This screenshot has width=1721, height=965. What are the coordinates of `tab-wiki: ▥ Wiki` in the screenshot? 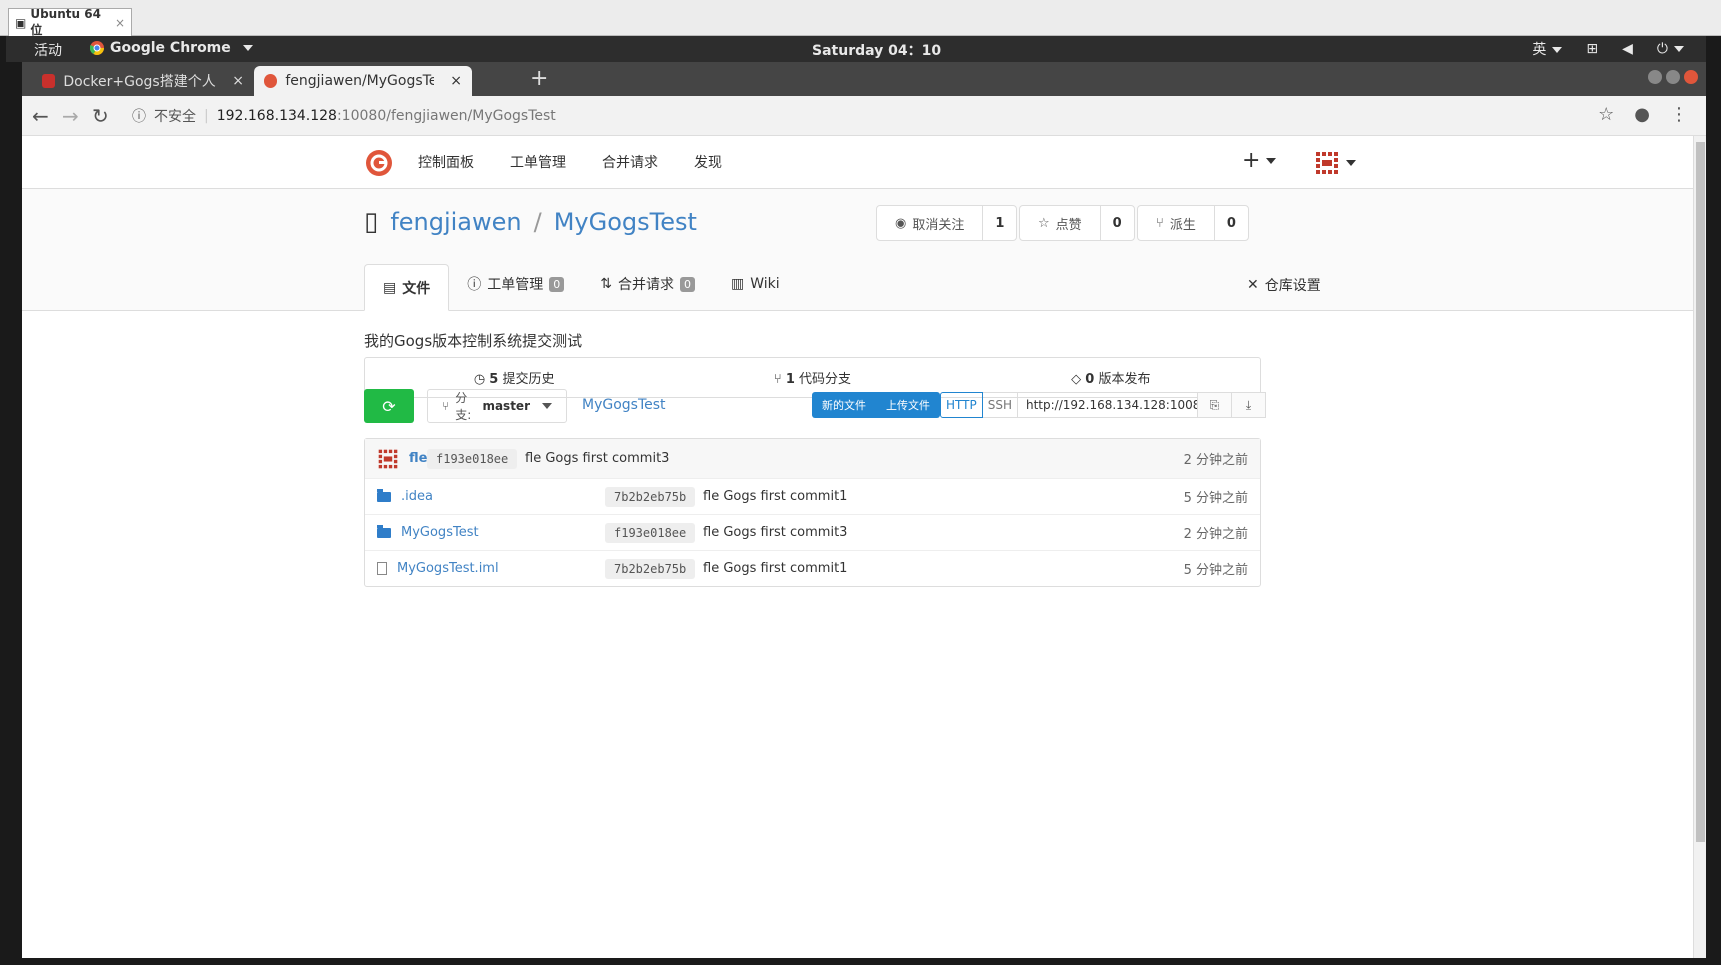 It's located at (755, 284).